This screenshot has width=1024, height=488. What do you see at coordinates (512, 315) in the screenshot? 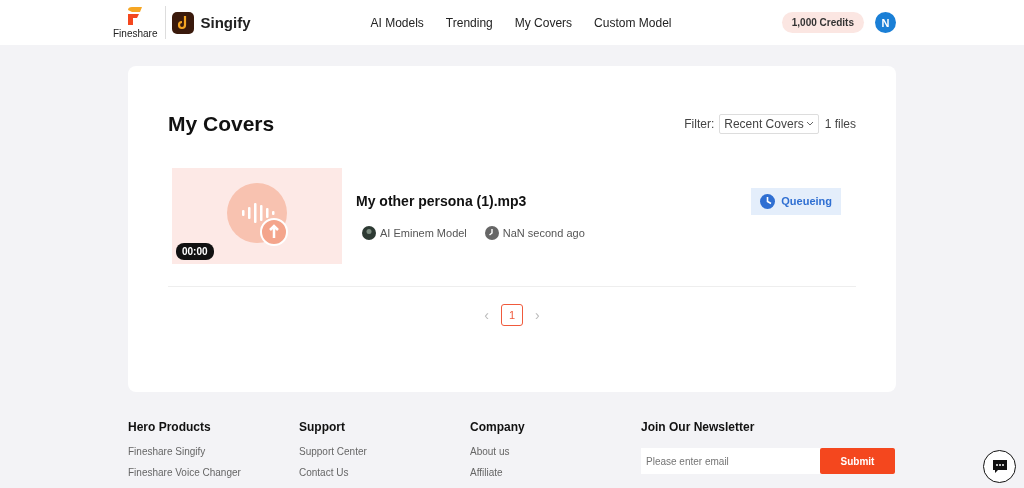
I see `page-button: 1` at bounding box center [512, 315].